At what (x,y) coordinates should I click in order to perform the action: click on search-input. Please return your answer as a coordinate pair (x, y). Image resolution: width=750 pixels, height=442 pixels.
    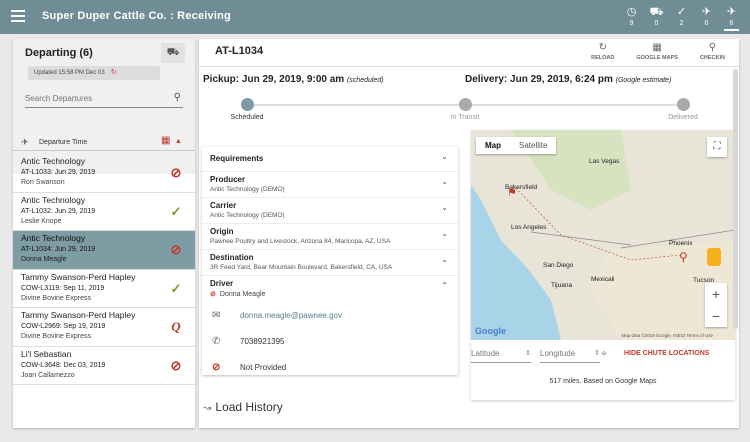
    Looking at the image, I should click on (95, 98).